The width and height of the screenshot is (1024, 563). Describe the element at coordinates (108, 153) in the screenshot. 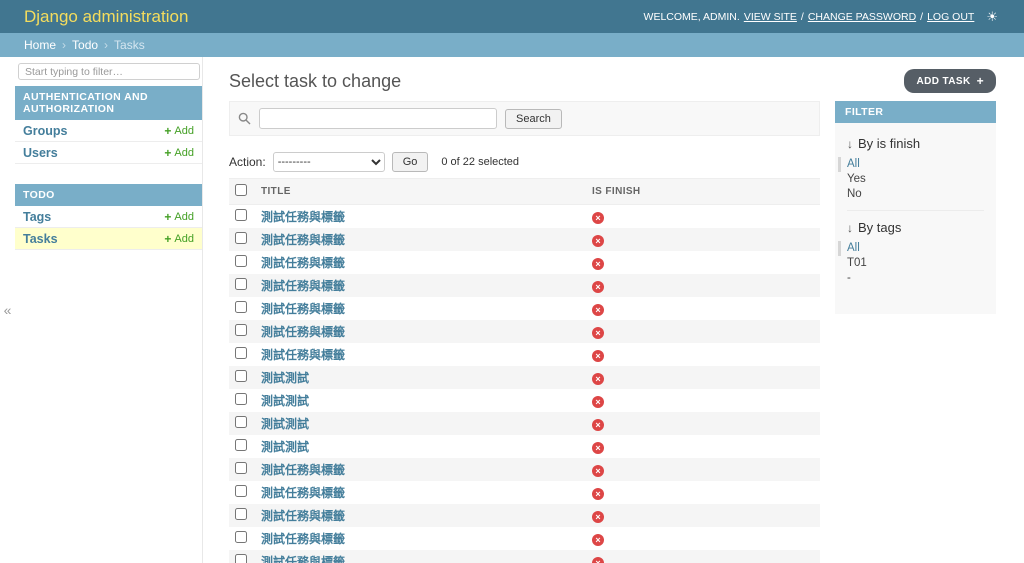

I see `sidebar-item-users: Users + Add` at that location.